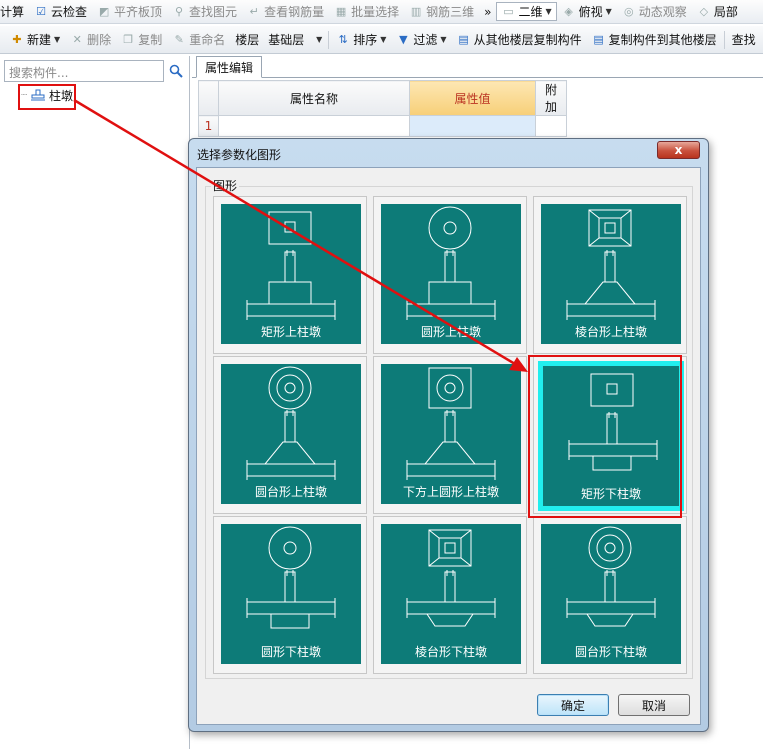 Image resolution: width=763 pixels, height=749 pixels. Describe the element at coordinates (450, 492) in the screenshot. I see `shape-label: 下方上圆形上柱墩` at that location.